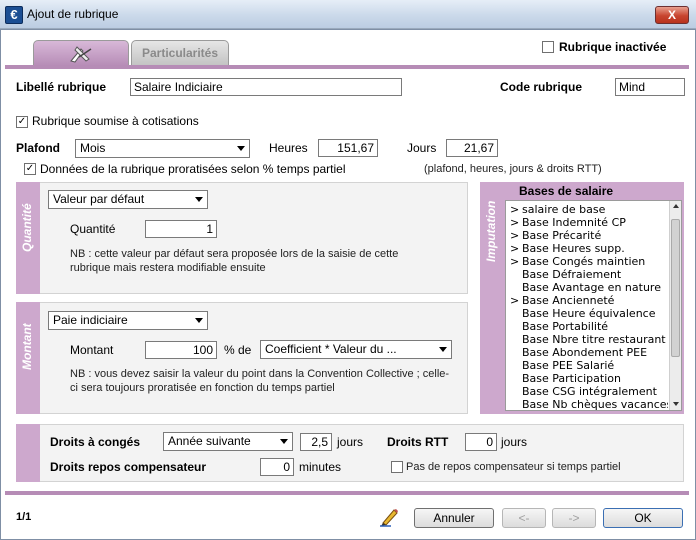 The image size is (696, 540). I want to click on montant-mode-select: Paie indiciaire, so click(128, 320).